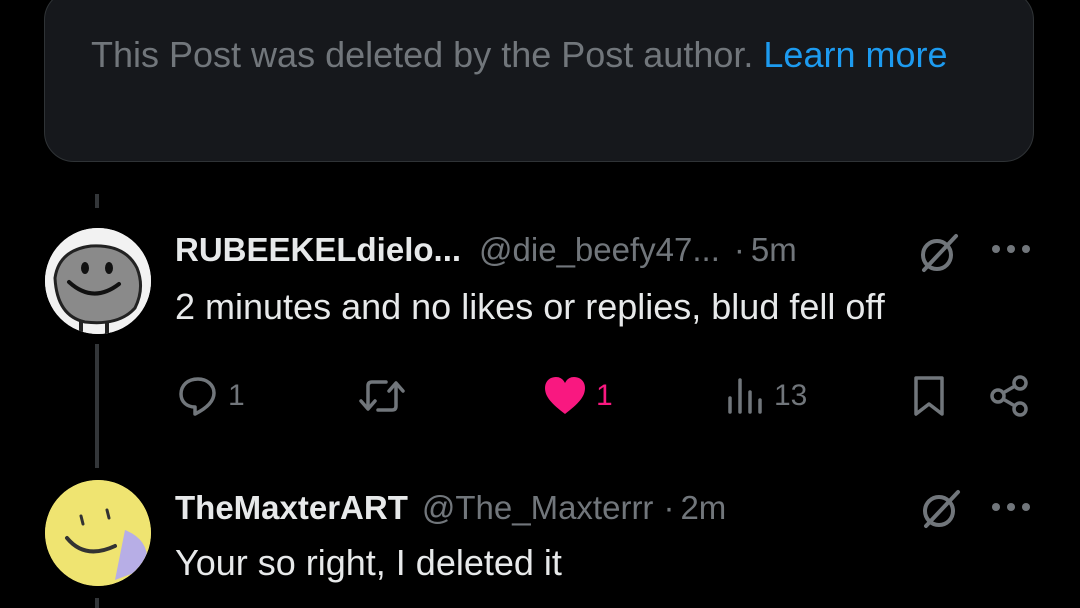 Image resolution: width=1080 pixels, height=608 pixels. Describe the element at coordinates (745, 396) in the screenshot. I see `views-icon` at that location.